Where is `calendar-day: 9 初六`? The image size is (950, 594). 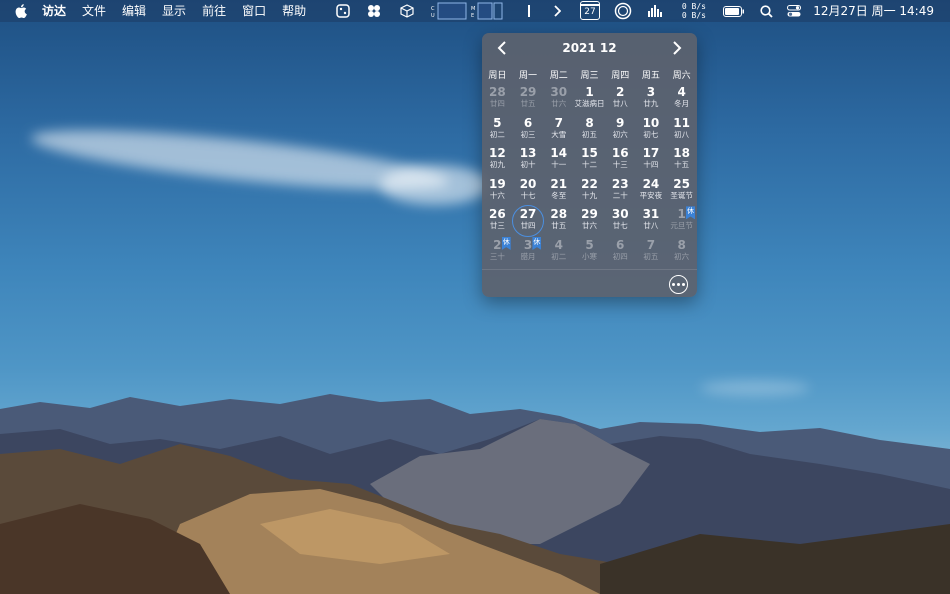 calendar-day: 9 初六 is located at coordinates (620, 131).